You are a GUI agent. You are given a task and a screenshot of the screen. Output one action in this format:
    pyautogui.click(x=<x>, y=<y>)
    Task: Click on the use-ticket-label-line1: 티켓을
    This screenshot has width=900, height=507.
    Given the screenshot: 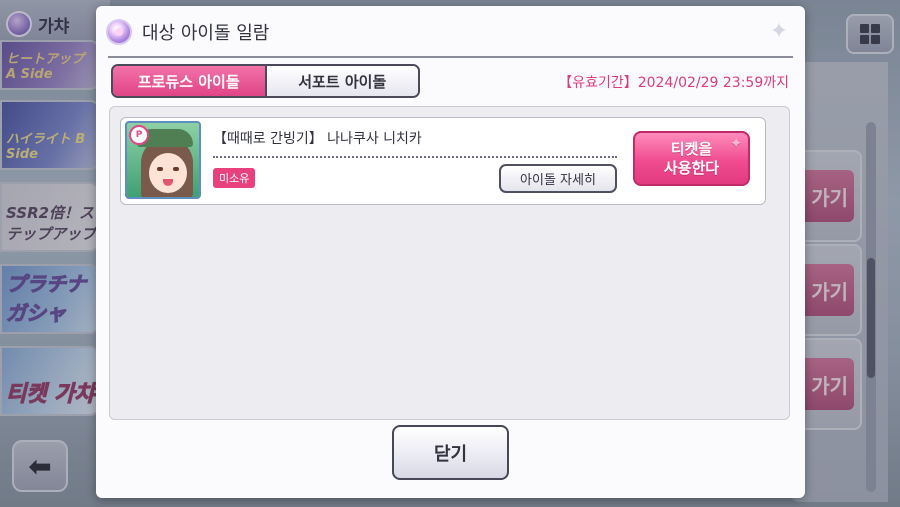 What is the action you would take?
    pyautogui.click(x=691, y=148)
    